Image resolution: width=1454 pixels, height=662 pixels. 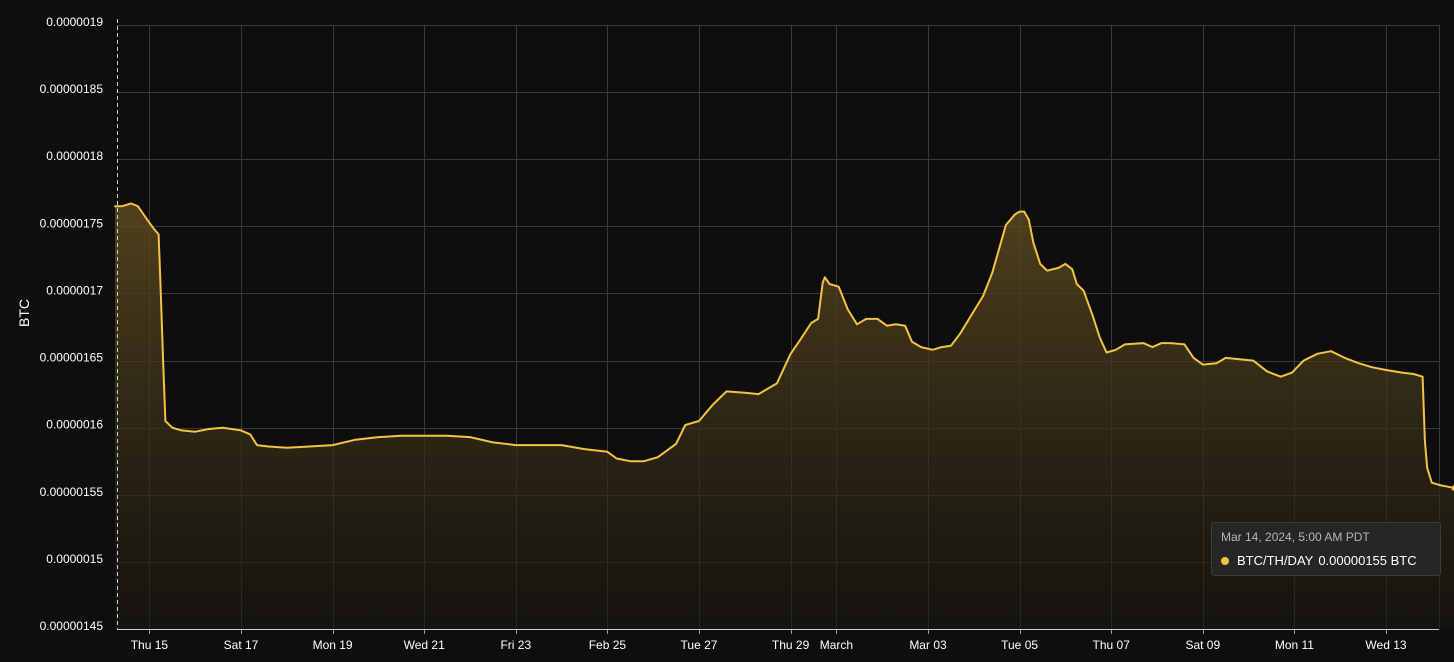 I want to click on y-tick-label: 0.00000155, so click(x=72, y=492).